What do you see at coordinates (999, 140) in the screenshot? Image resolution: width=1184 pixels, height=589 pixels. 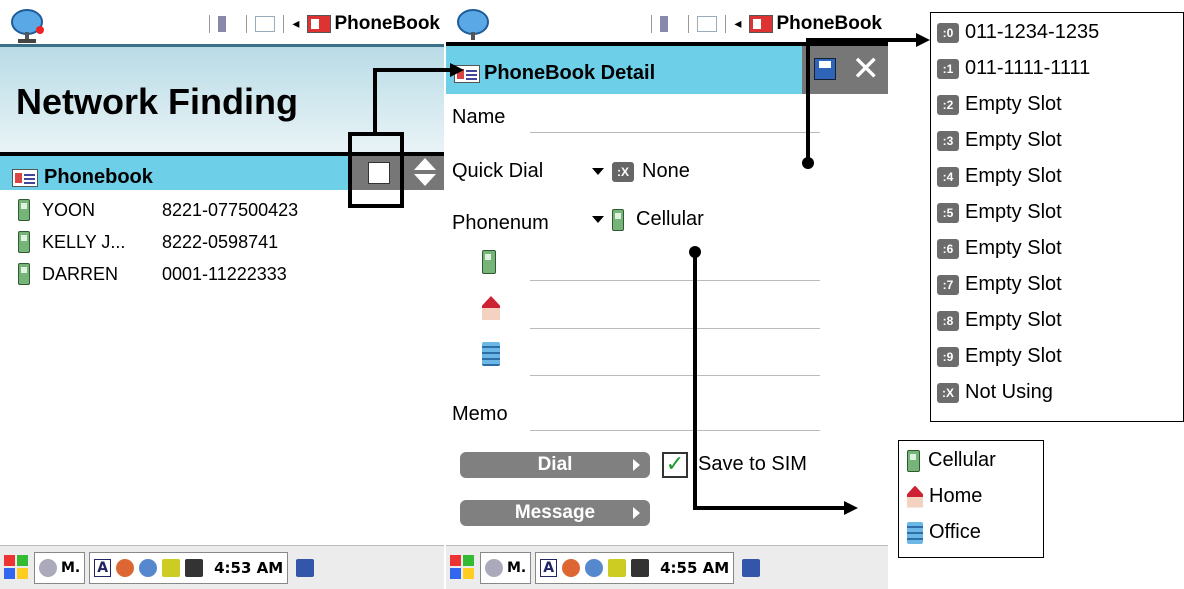 I see `quick-dial-option: :3 Empty Slot` at bounding box center [999, 140].